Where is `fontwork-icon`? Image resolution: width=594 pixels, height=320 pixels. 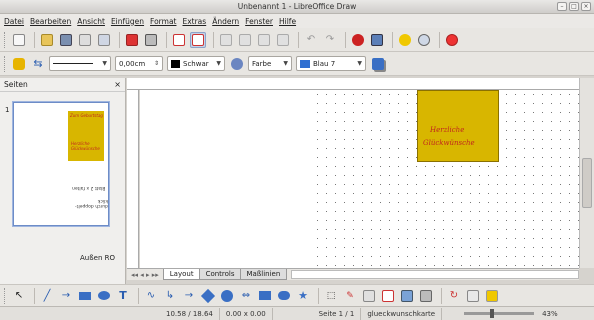 fontwork-icon is located at coordinates (369, 296).